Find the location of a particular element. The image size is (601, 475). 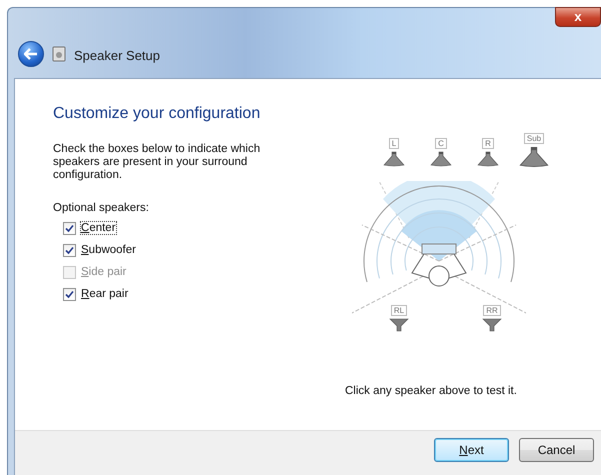

speaker-test-button: RR is located at coordinates (492, 318).